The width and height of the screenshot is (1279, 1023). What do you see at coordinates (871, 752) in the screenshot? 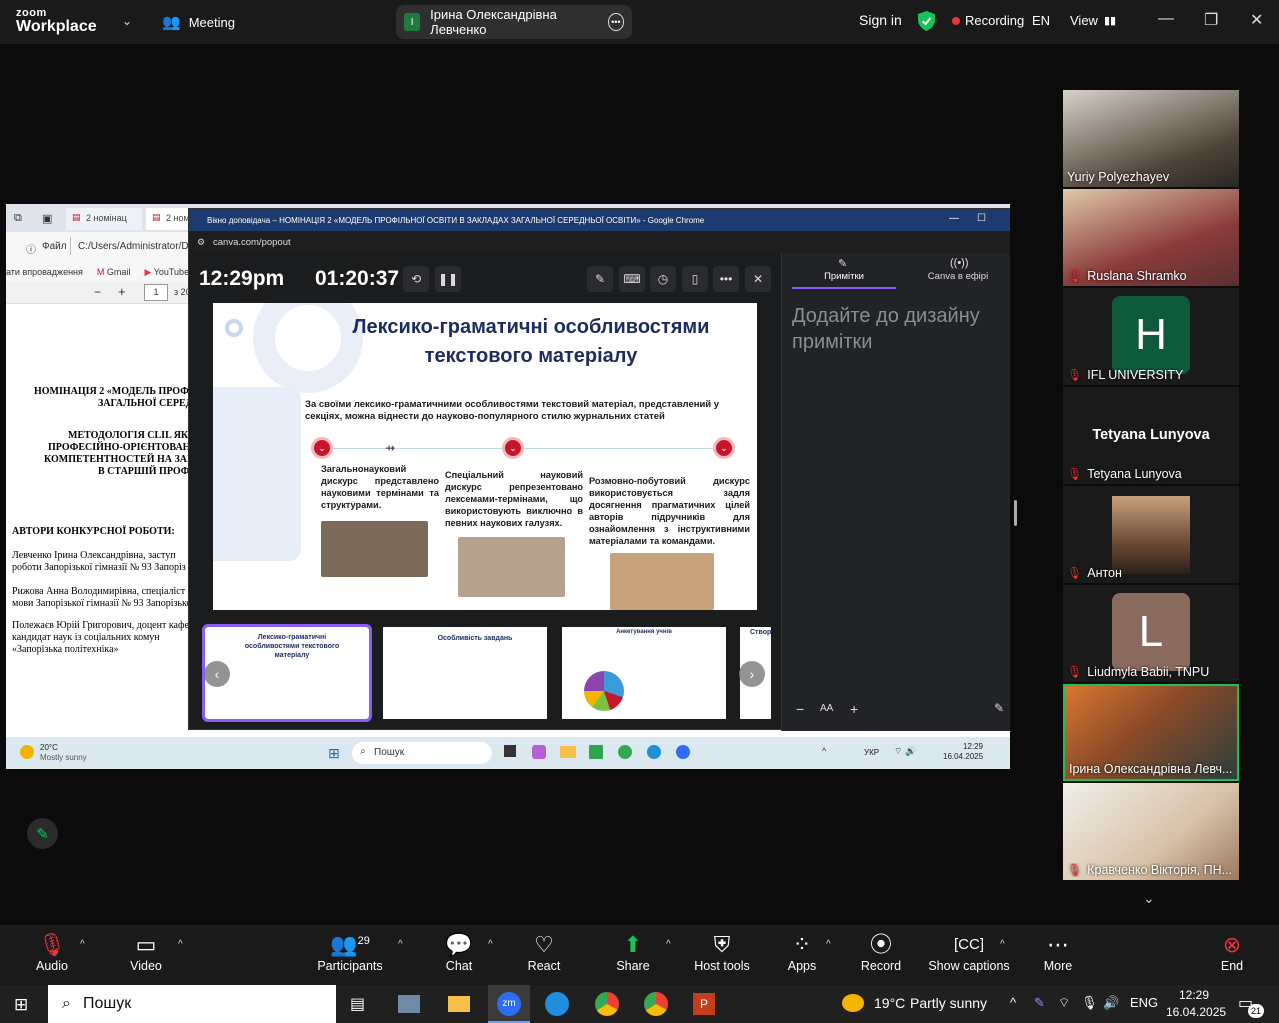
I see `tray-language: УКР` at bounding box center [871, 752].